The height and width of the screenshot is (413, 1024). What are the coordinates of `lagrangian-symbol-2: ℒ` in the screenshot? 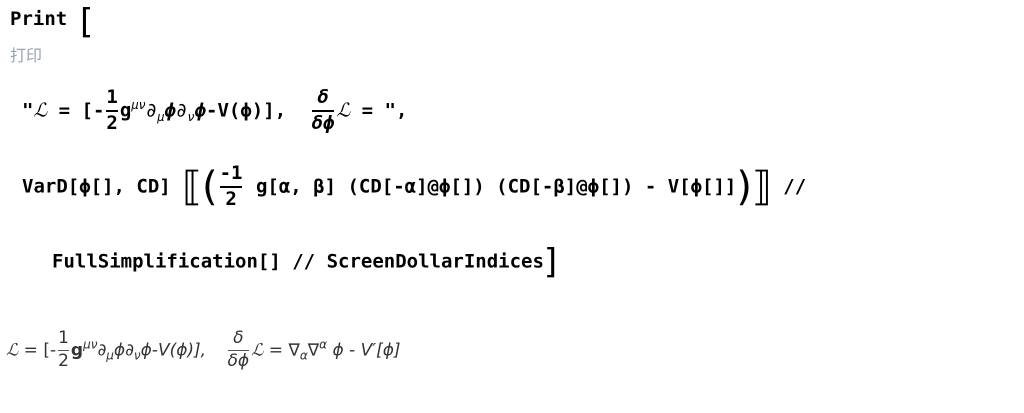 It's located at (343, 110).